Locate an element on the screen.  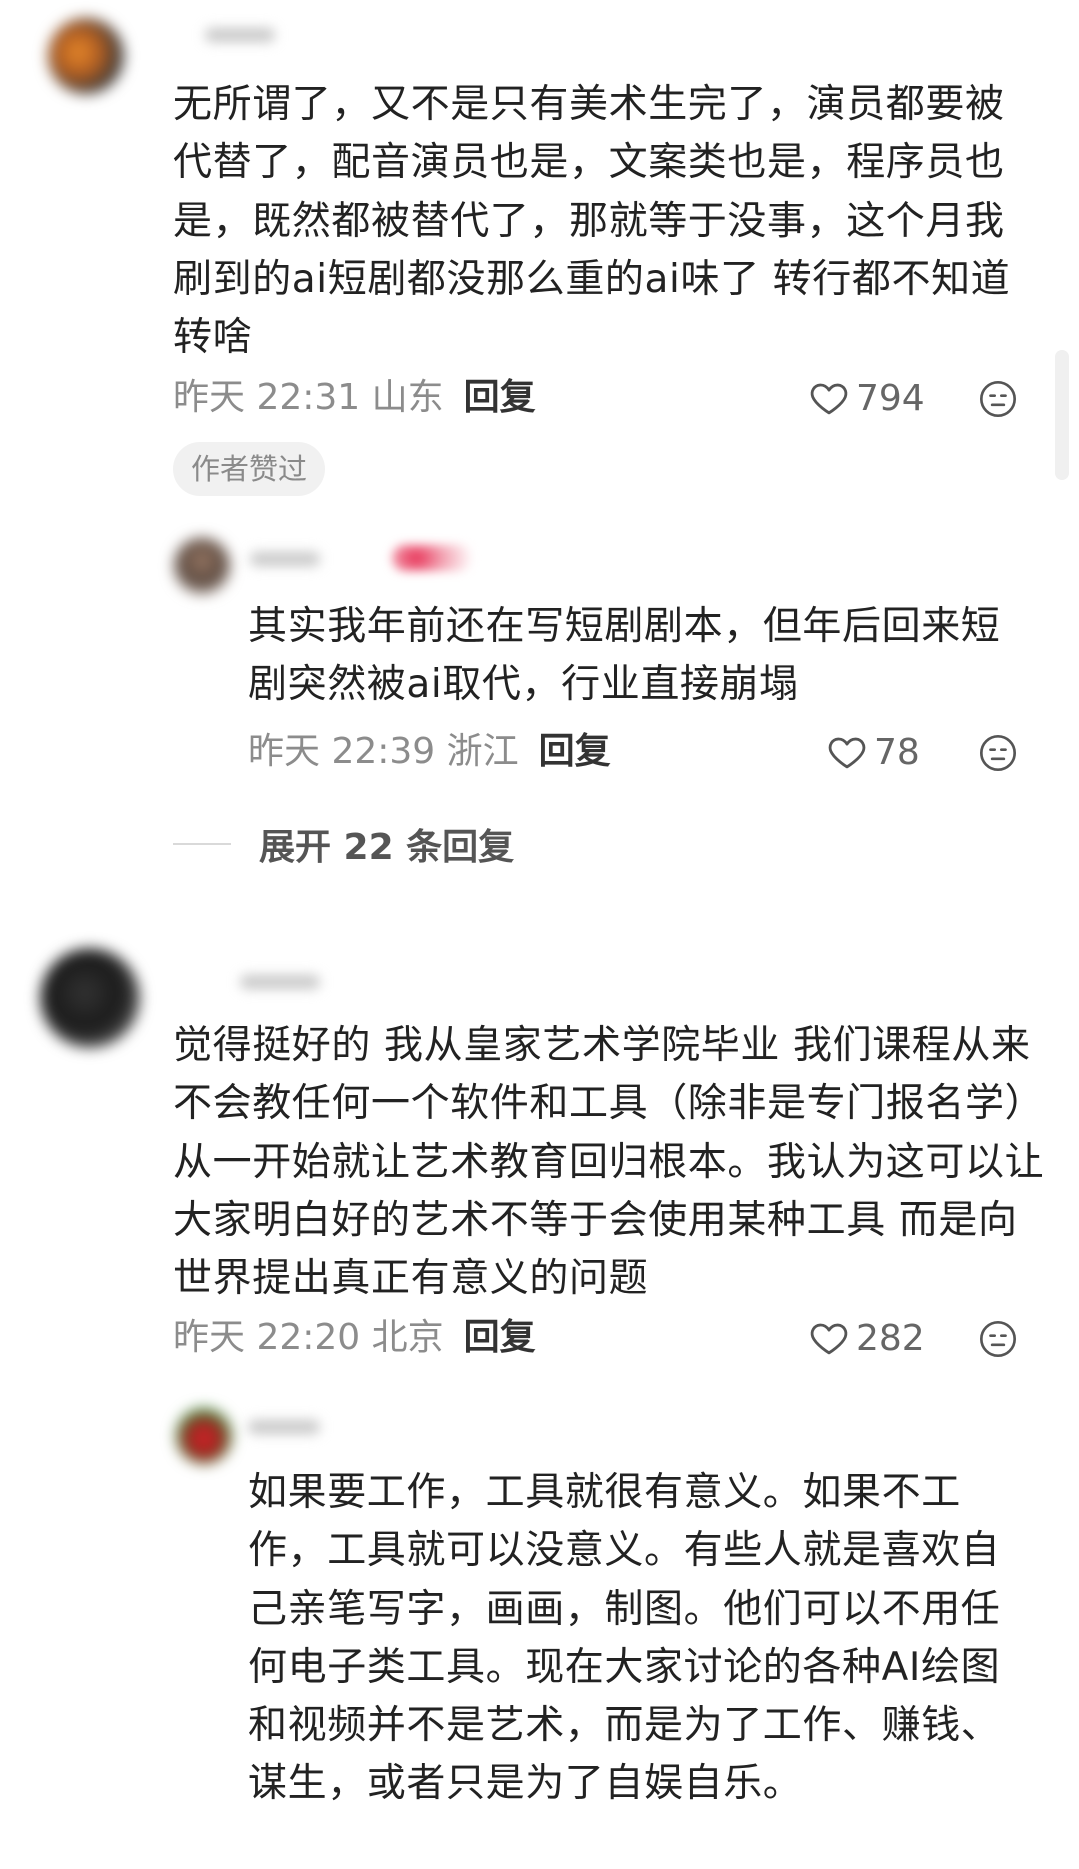
timestamp-location: 昨天 22:39 浙江 is located at coordinates (383, 751).